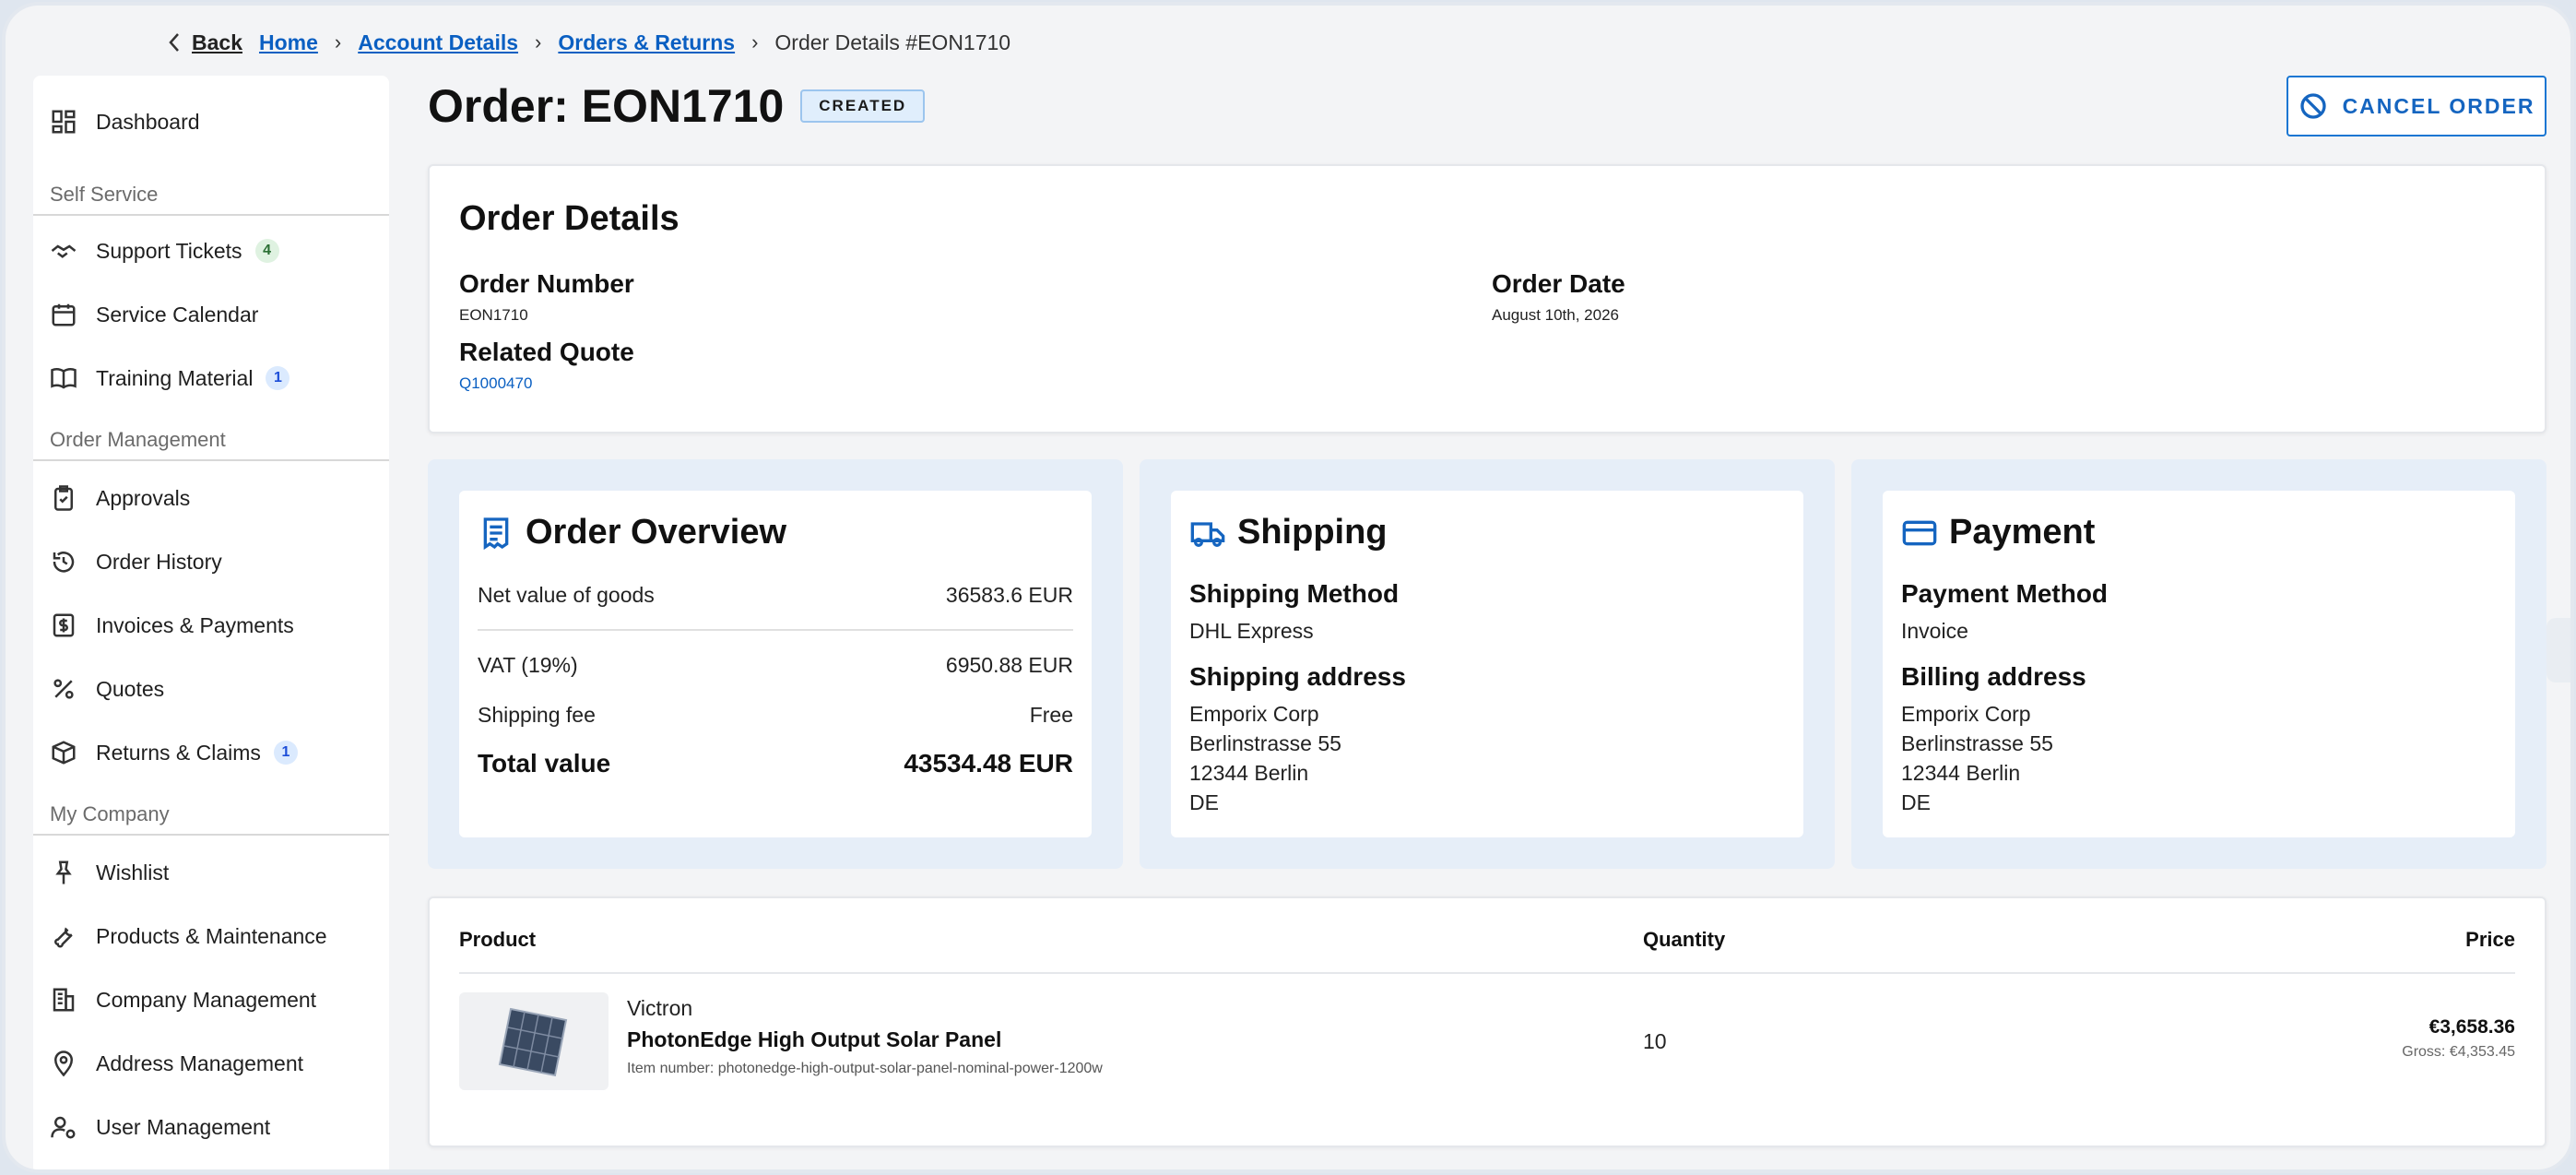 This screenshot has width=2576, height=1175. I want to click on order-overview-heading: Order Overview, so click(656, 532).